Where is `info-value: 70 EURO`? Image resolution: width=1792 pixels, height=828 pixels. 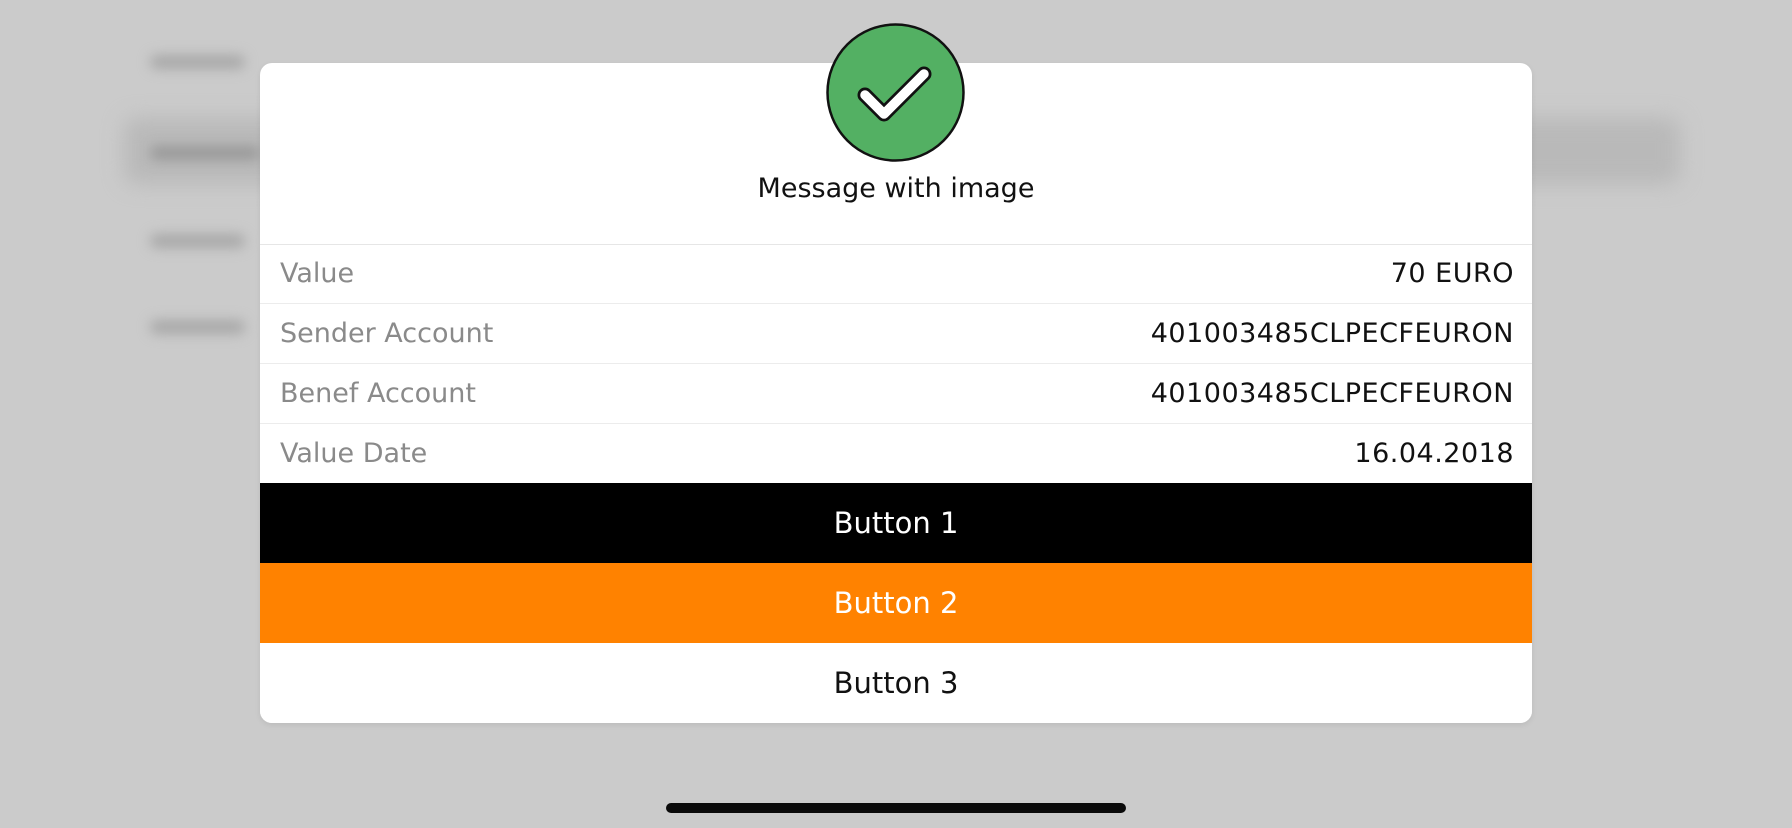
info-value: 70 EURO is located at coordinates (1452, 273).